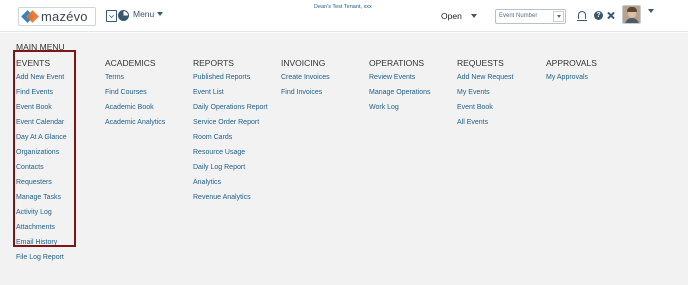 The image size is (688, 285). I want to click on menu-link: Academic Book, so click(135, 107).